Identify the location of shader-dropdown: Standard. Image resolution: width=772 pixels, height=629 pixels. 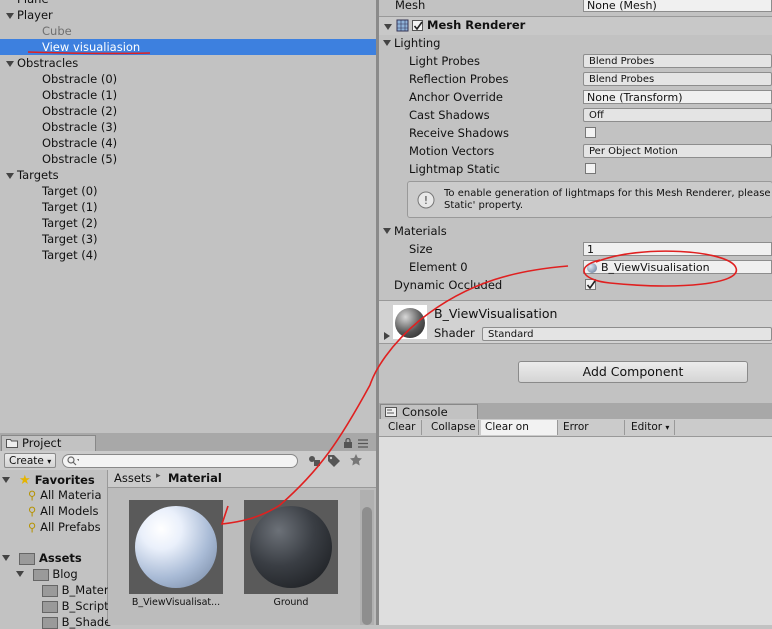
(627, 334).